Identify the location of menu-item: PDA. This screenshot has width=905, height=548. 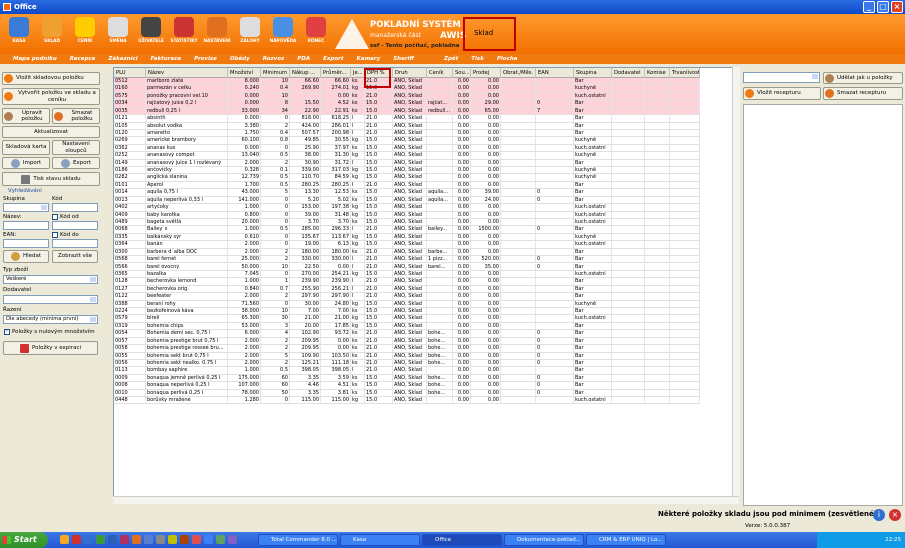
(303, 59).